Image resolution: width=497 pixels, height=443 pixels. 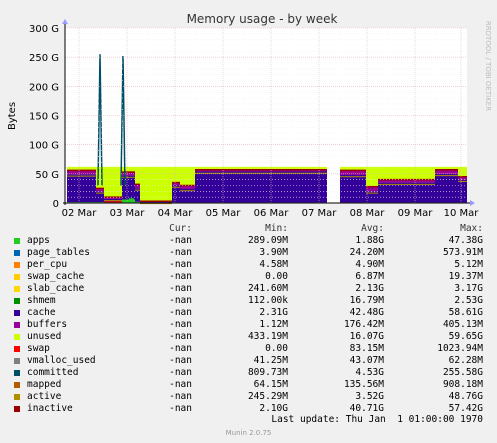 What do you see at coordinates (270, 384) in the screenshot?
I see `legend-min: 64.15M` at bounding box center [270, 384].